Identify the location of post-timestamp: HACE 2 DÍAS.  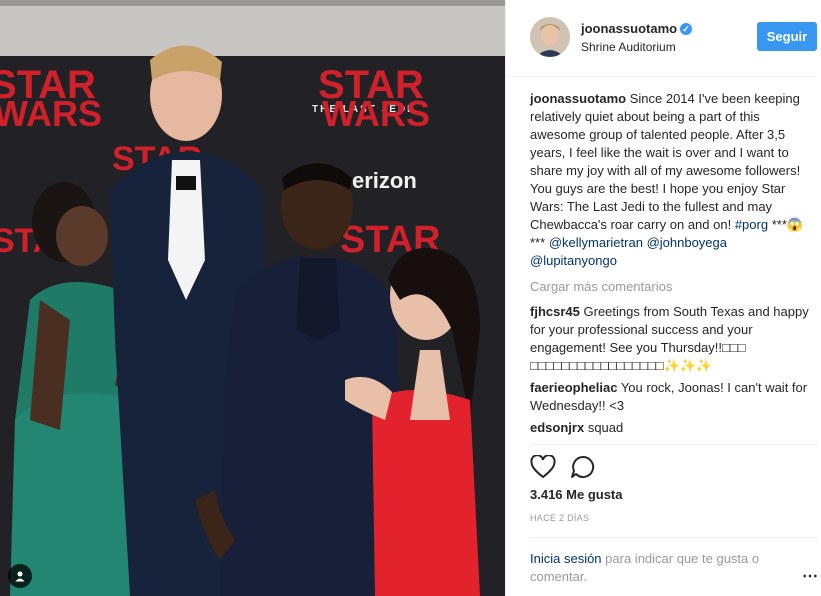
(559, 518).